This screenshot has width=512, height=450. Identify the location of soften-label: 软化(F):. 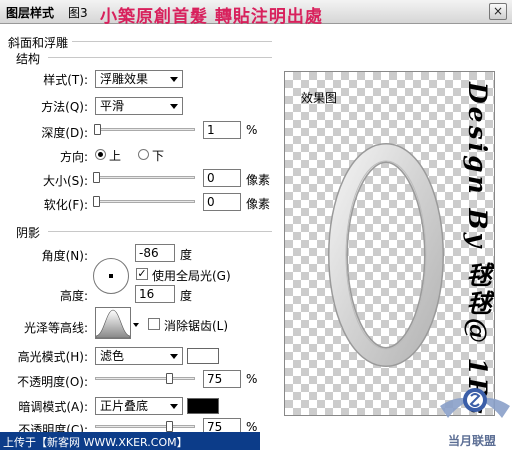
(65, 205).